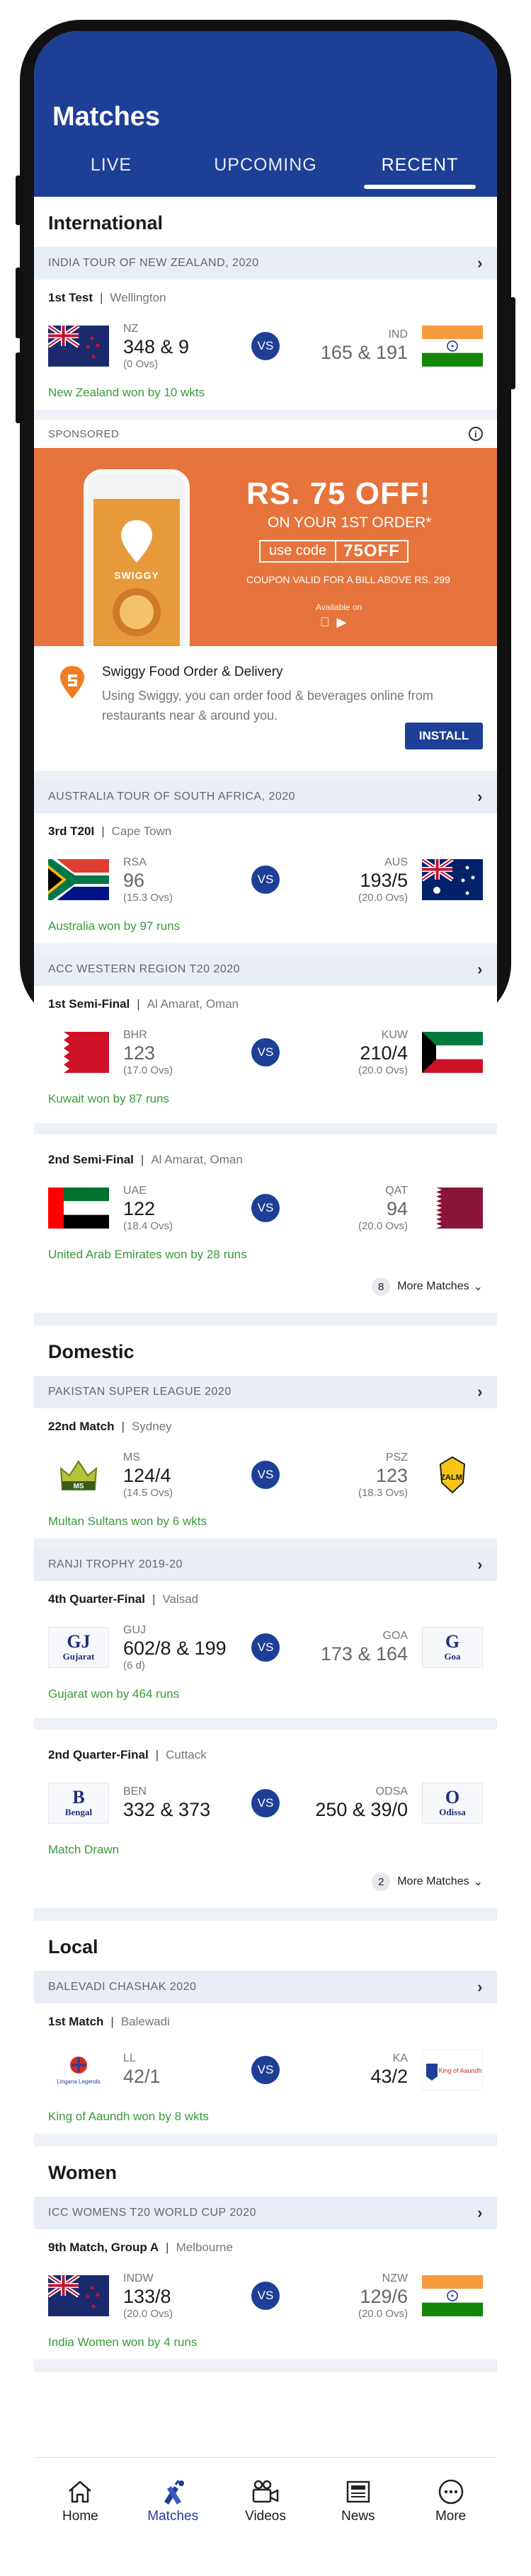 The image size is (531, 2576). What do you see at coordinates (110, 1427) in the screenshot?
I see `match-header: 22nd Match | Sydney` at bounding box center [110, 1427].